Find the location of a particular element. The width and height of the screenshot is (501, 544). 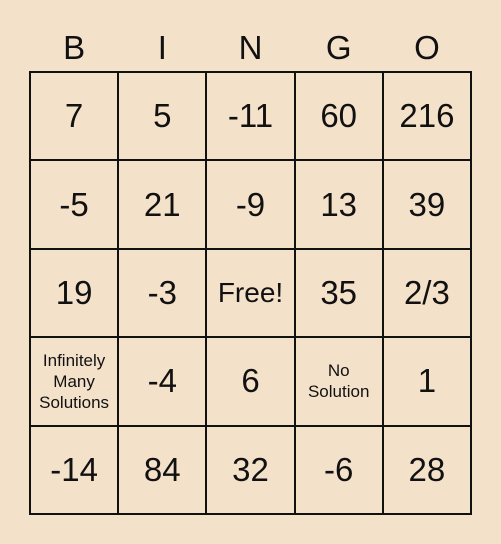

header-letter: N is located at coordinates (250, 47).